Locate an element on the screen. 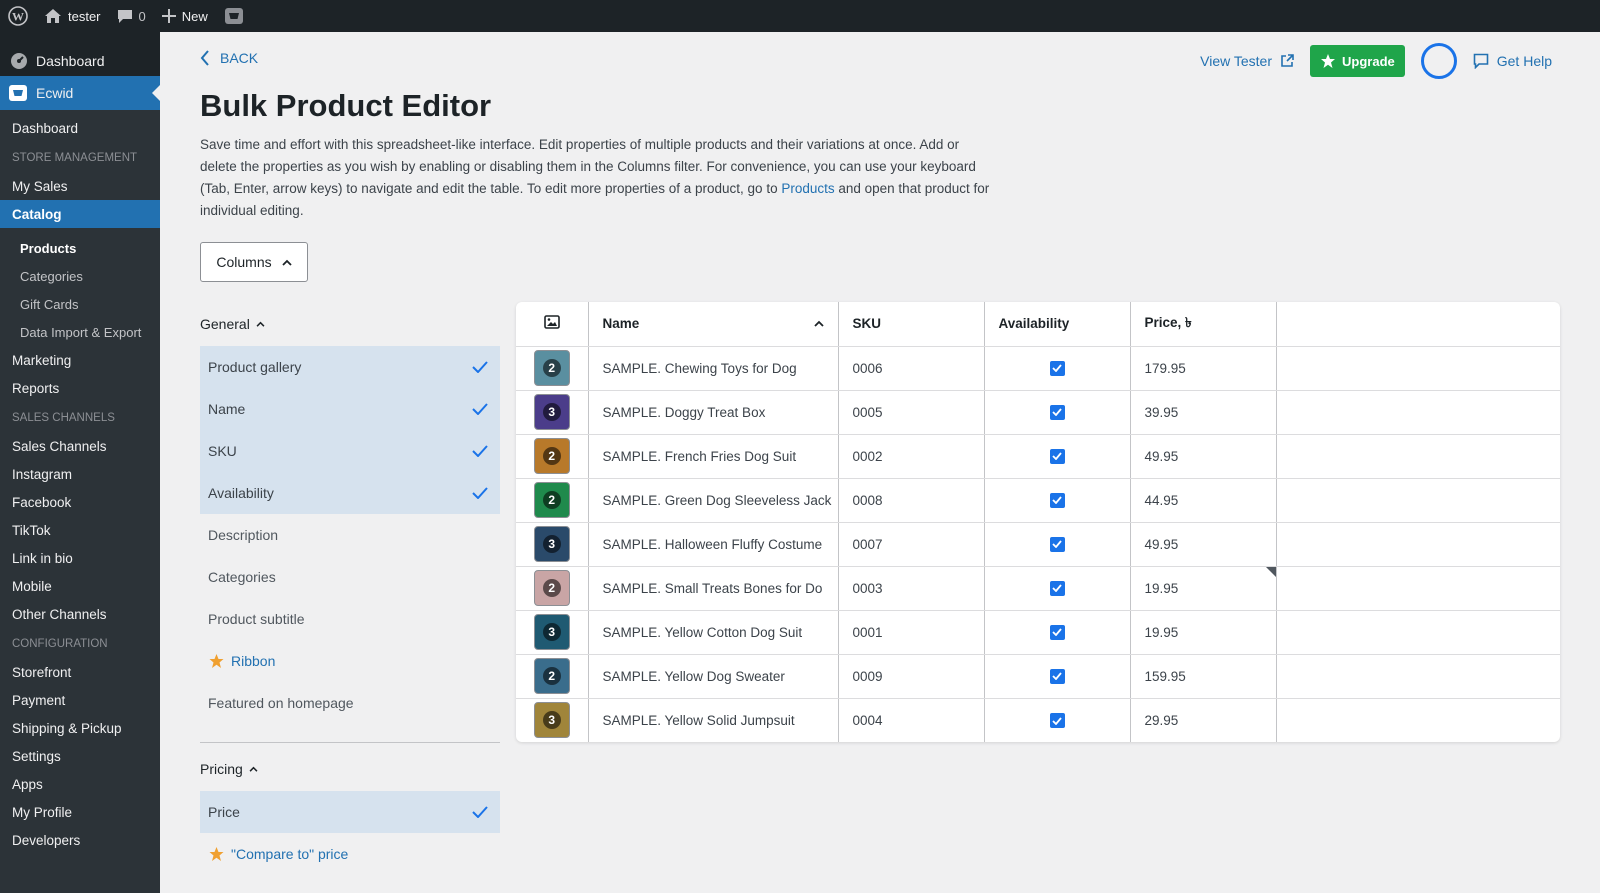  sidebar-item-settings: Settings is located at coordinates (80, 756).